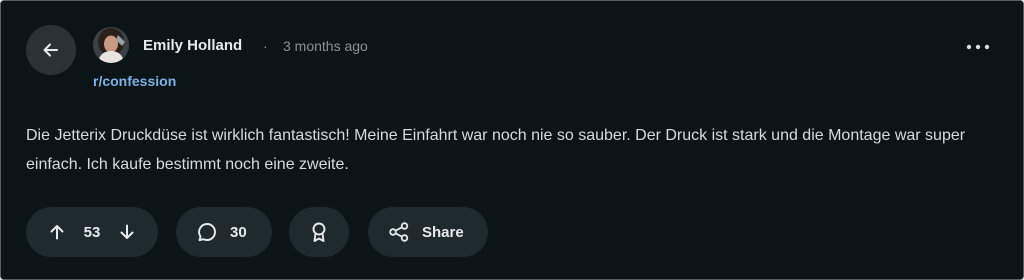 This screenshot has width=1024, height=280. Describe the element at coordinates (443, 232) in the screenshot. I see `share-label: Share` at that location.